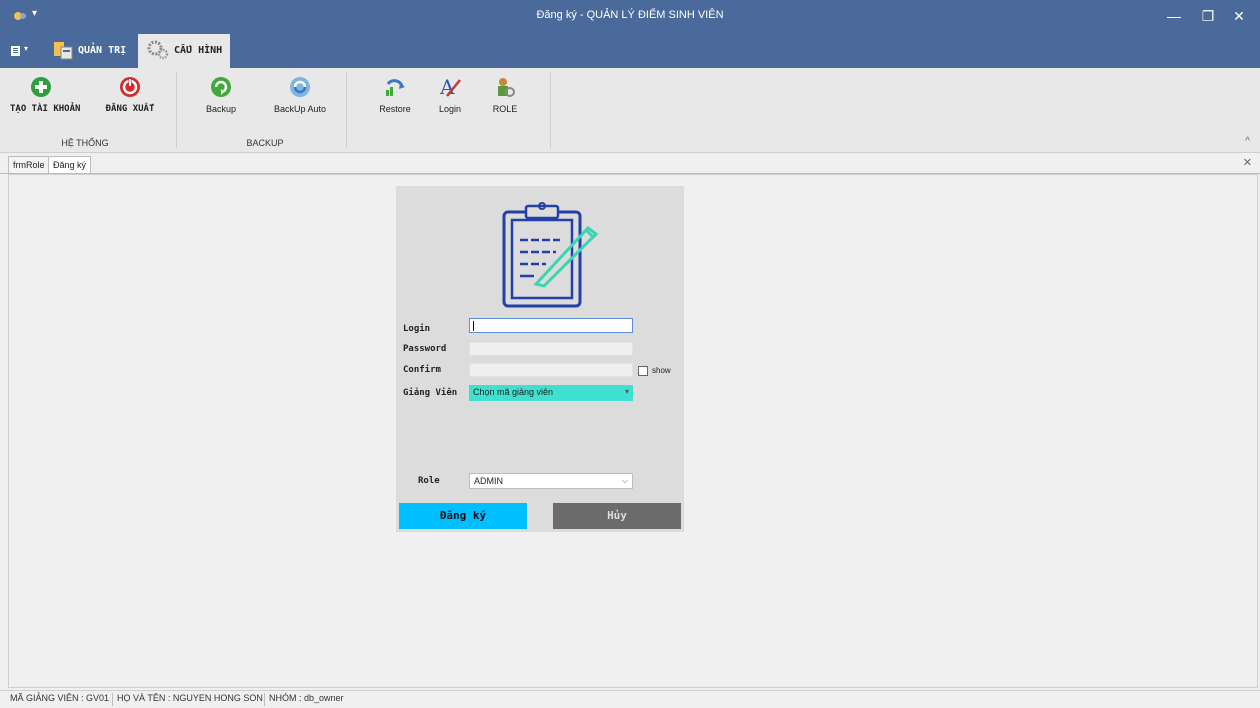 The width and height of the screenshot is (1260, 708). Describe the element at coordinates (463, 516) in the screenshot. I see `register-button: Đăng ký` at that location.